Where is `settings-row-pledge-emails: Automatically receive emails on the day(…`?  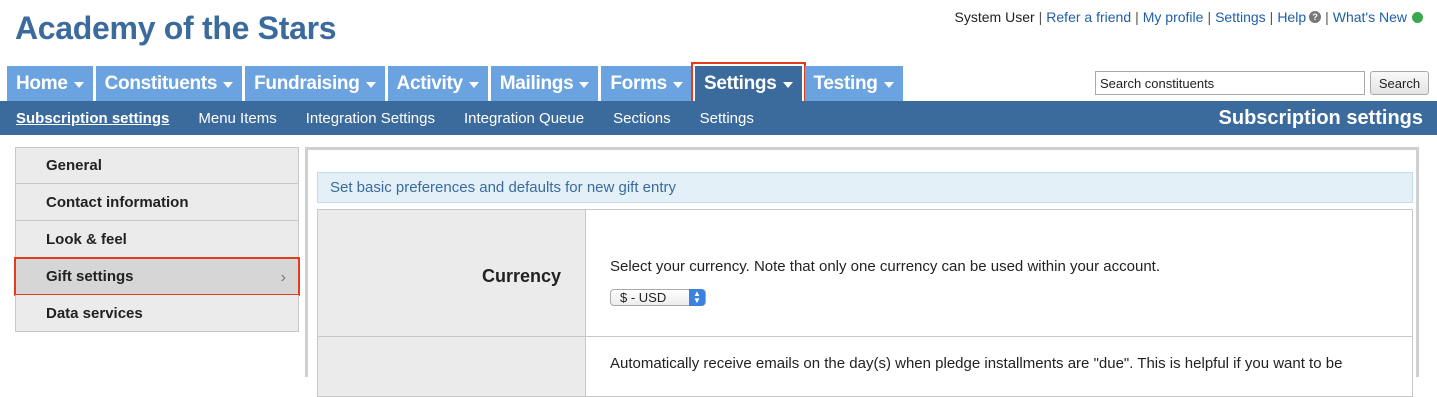
settings-row-pledge-emails: Automatically receive emails on the day(… is located at coordinates (865, 367).